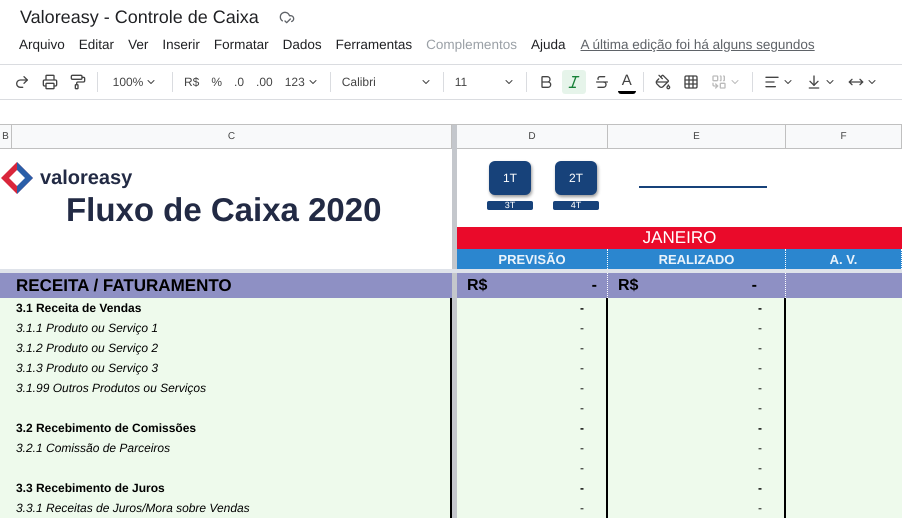  I want to click on menu-item: Ferramentas, so click(374, 44).